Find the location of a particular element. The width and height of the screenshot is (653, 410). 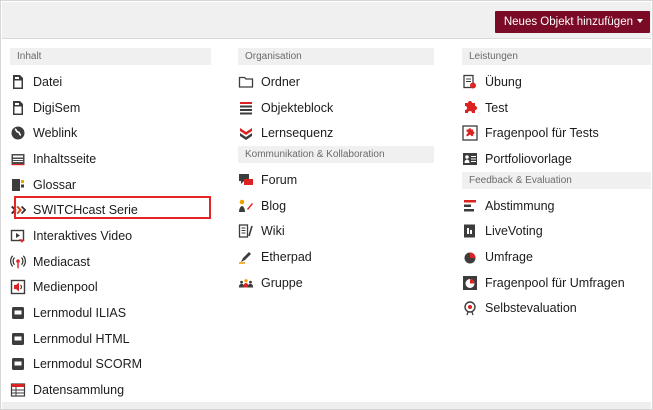

voting-icon is located at coordinates (470, 231).